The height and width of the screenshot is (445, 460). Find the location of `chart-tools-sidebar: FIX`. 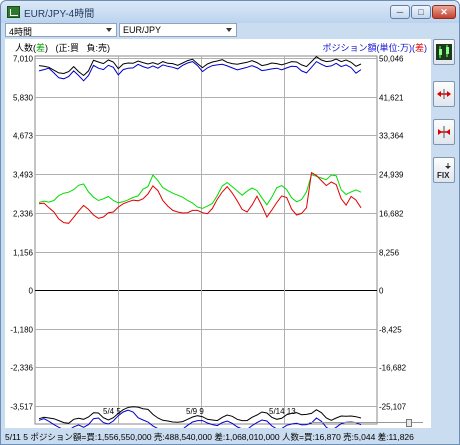

chart-tools-sidebar: FIX is located at coordinates (445, 233).